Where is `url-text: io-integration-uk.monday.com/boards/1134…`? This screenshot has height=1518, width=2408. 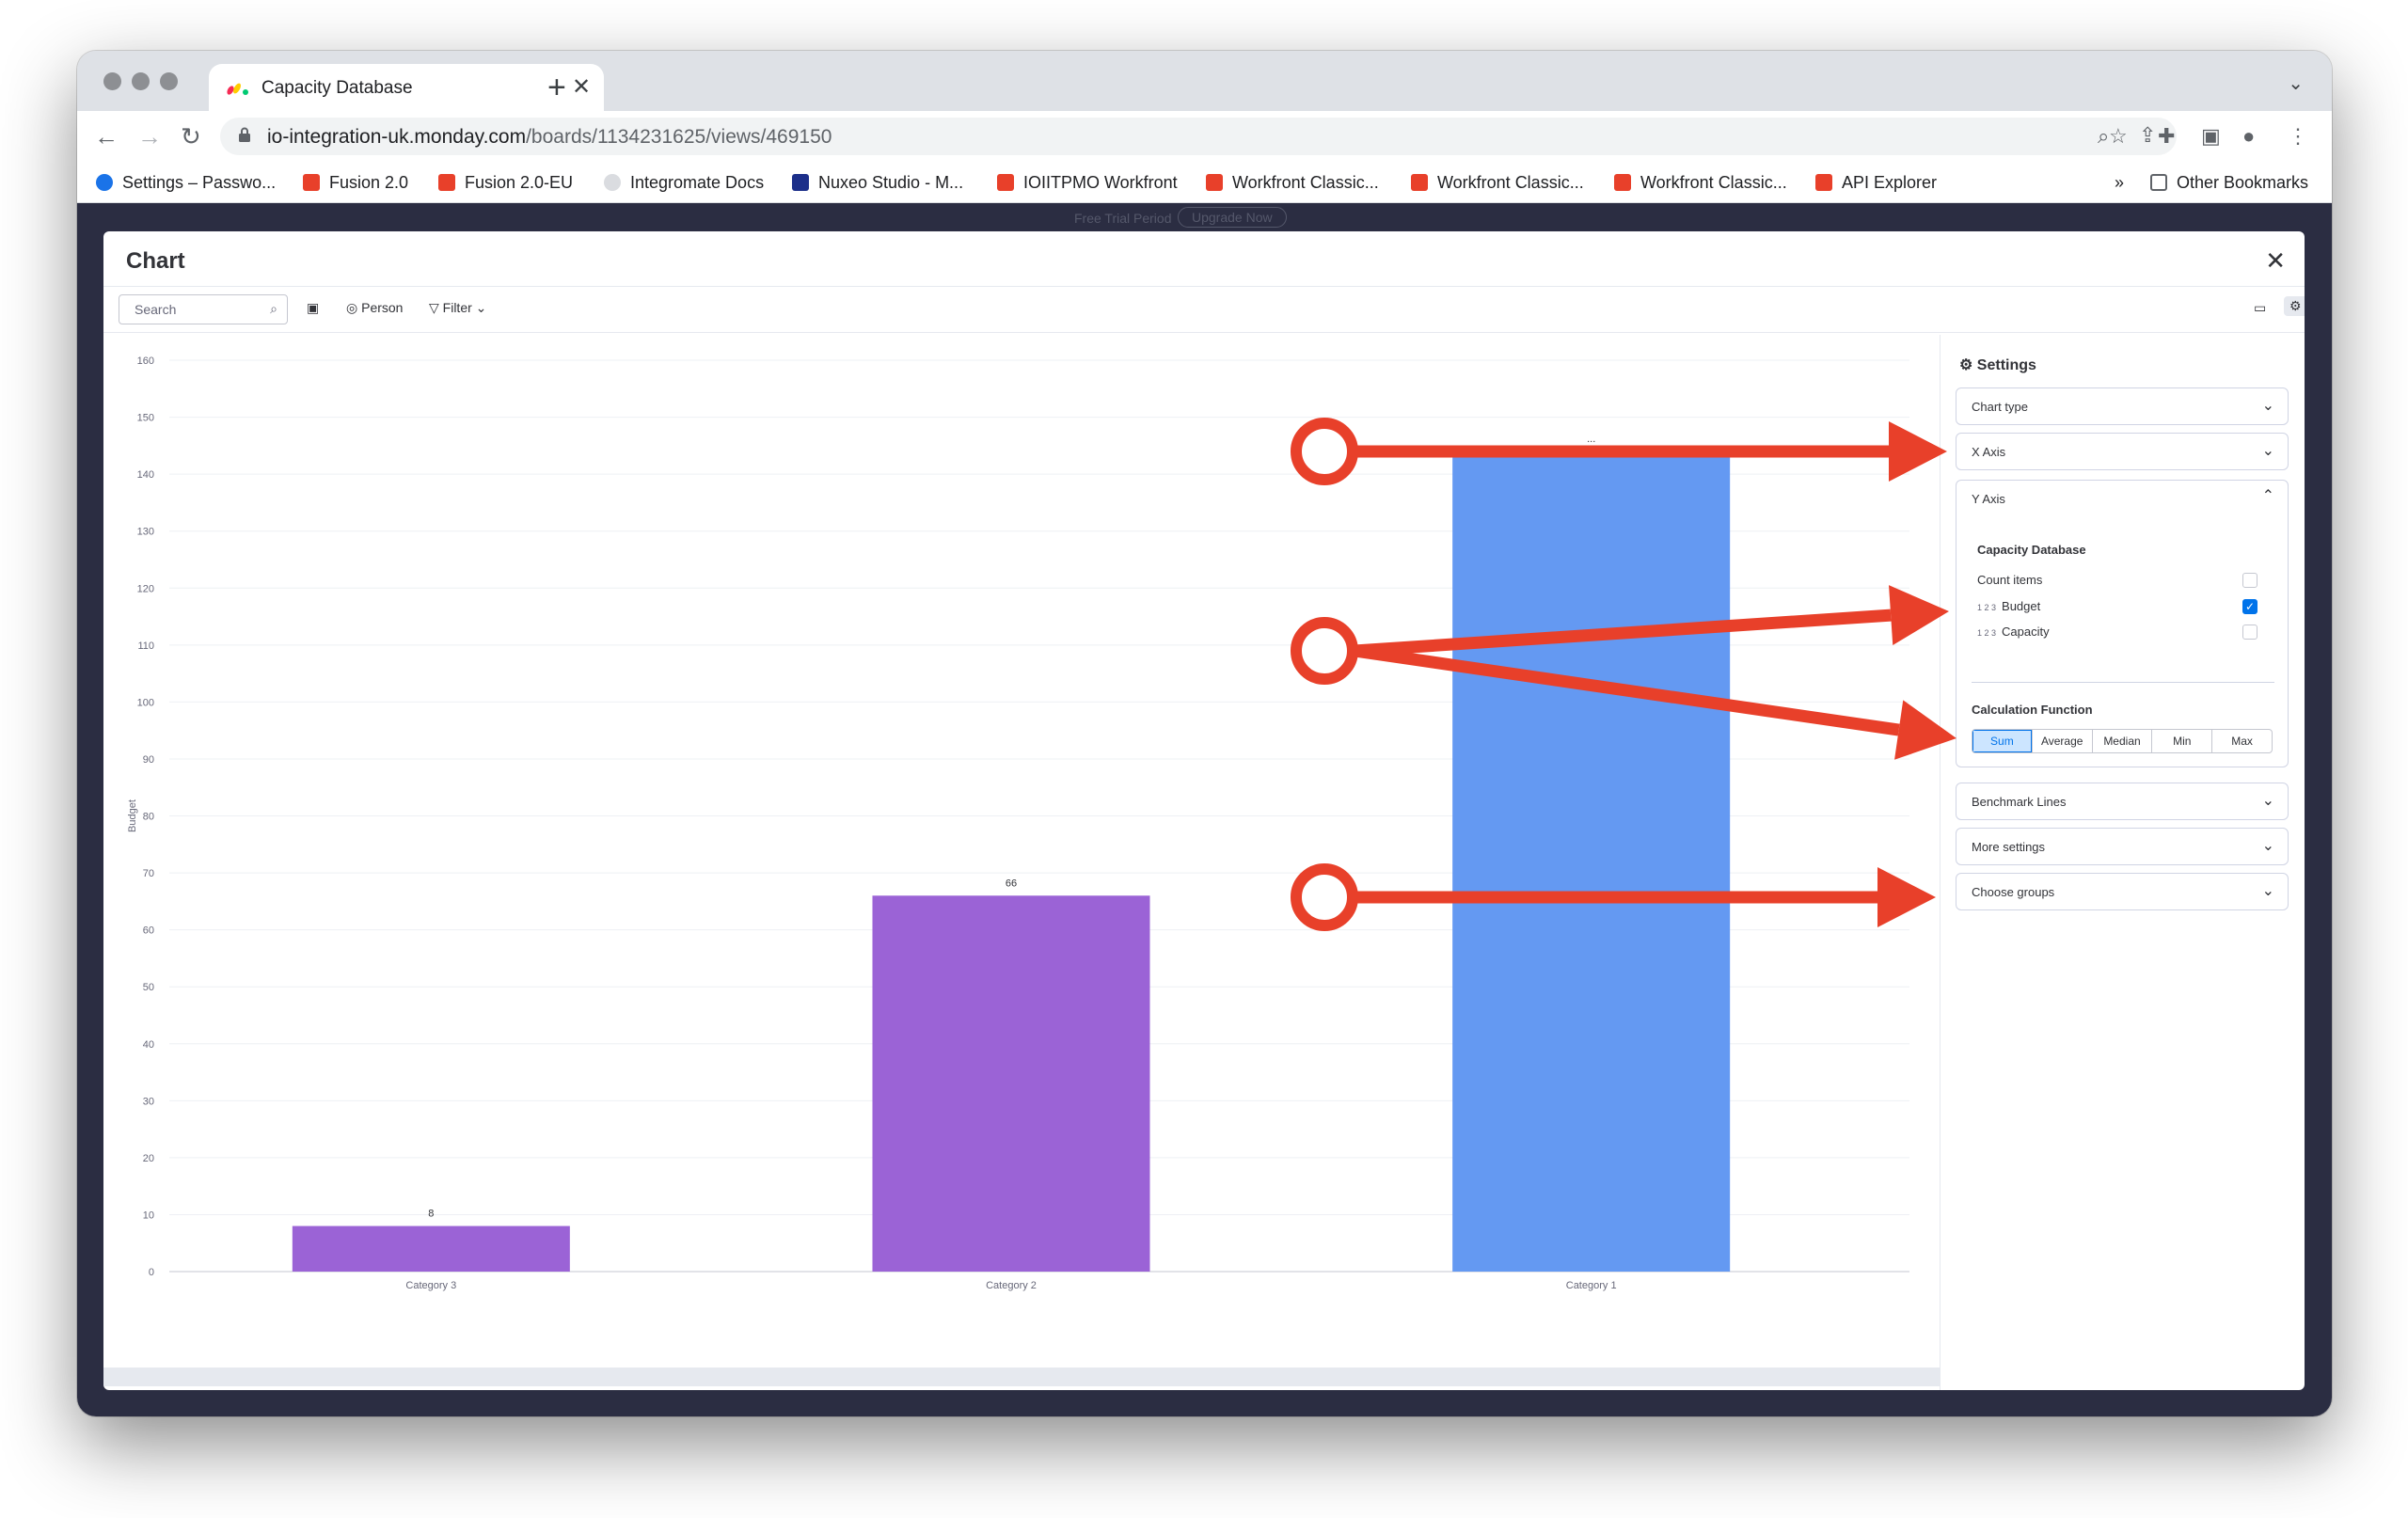 url-text: io-integration-uk.monday.com/boards/1134… is located at coordinates (550, 138).